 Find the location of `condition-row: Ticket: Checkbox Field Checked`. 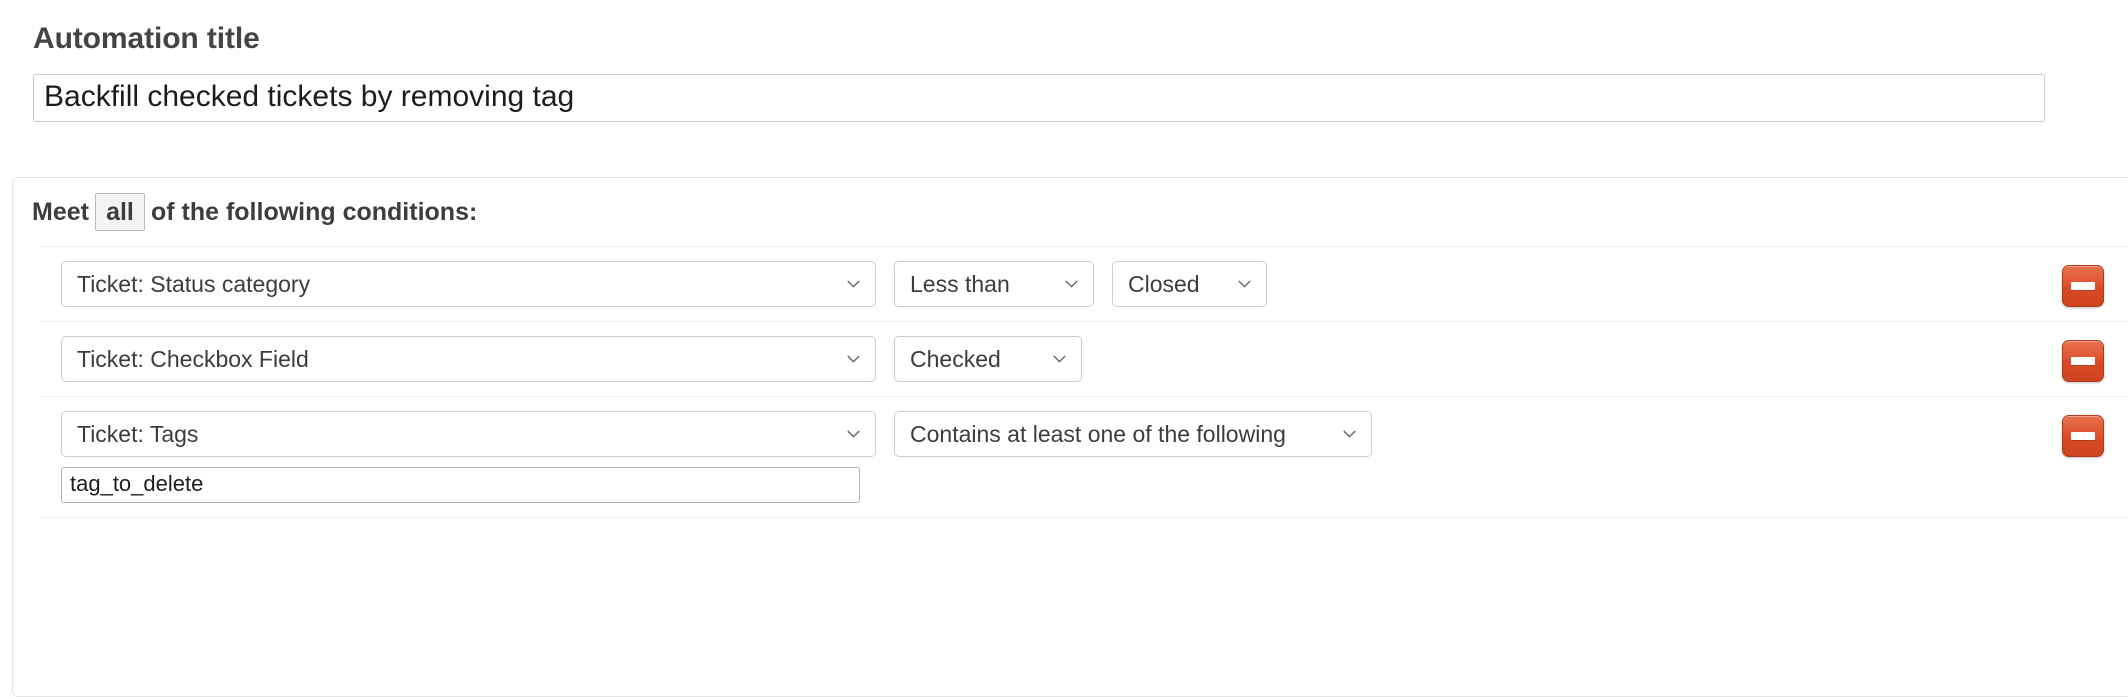

condition-row: Ticket: Checkbox Field Checked is located at coordinates (1084, 358).